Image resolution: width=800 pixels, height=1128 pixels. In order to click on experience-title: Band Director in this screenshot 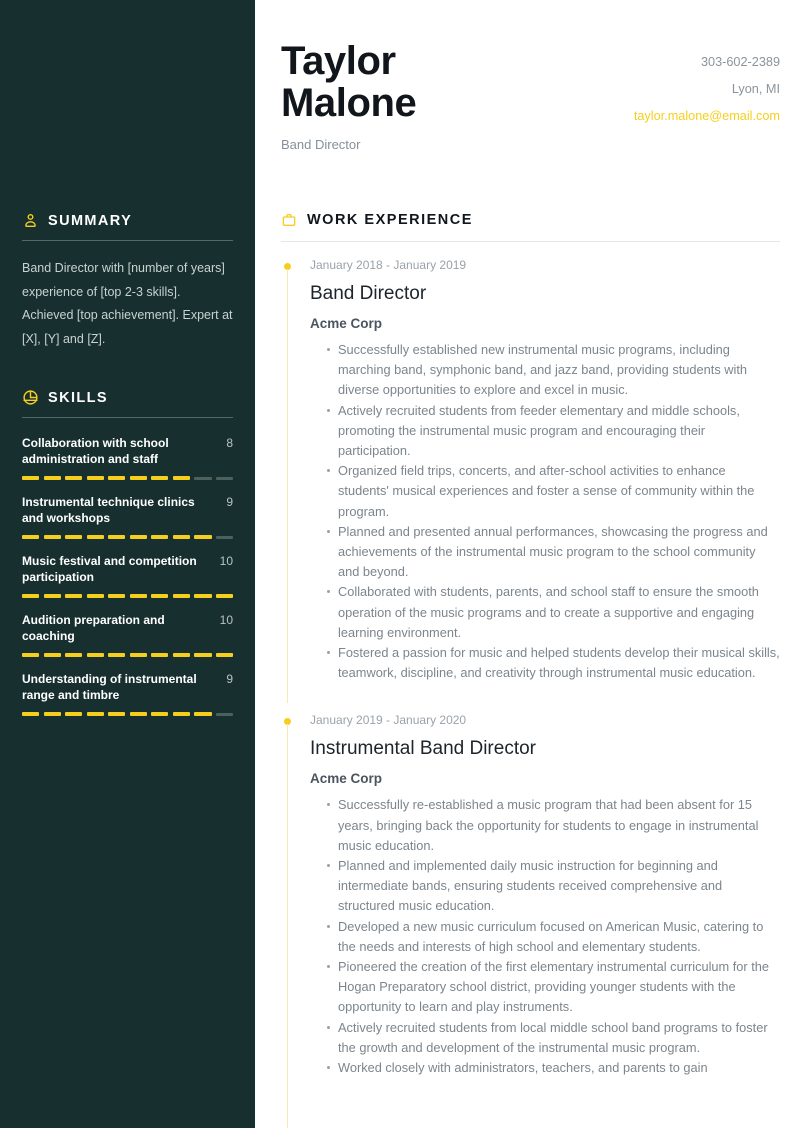, I will do `click(368, 293)`.